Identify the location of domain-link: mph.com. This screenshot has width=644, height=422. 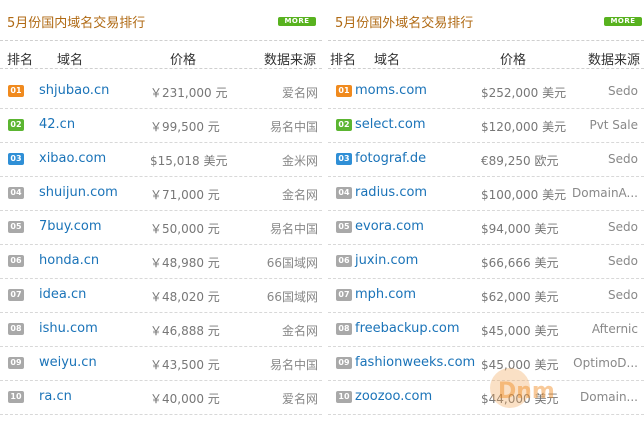
(385, 294).